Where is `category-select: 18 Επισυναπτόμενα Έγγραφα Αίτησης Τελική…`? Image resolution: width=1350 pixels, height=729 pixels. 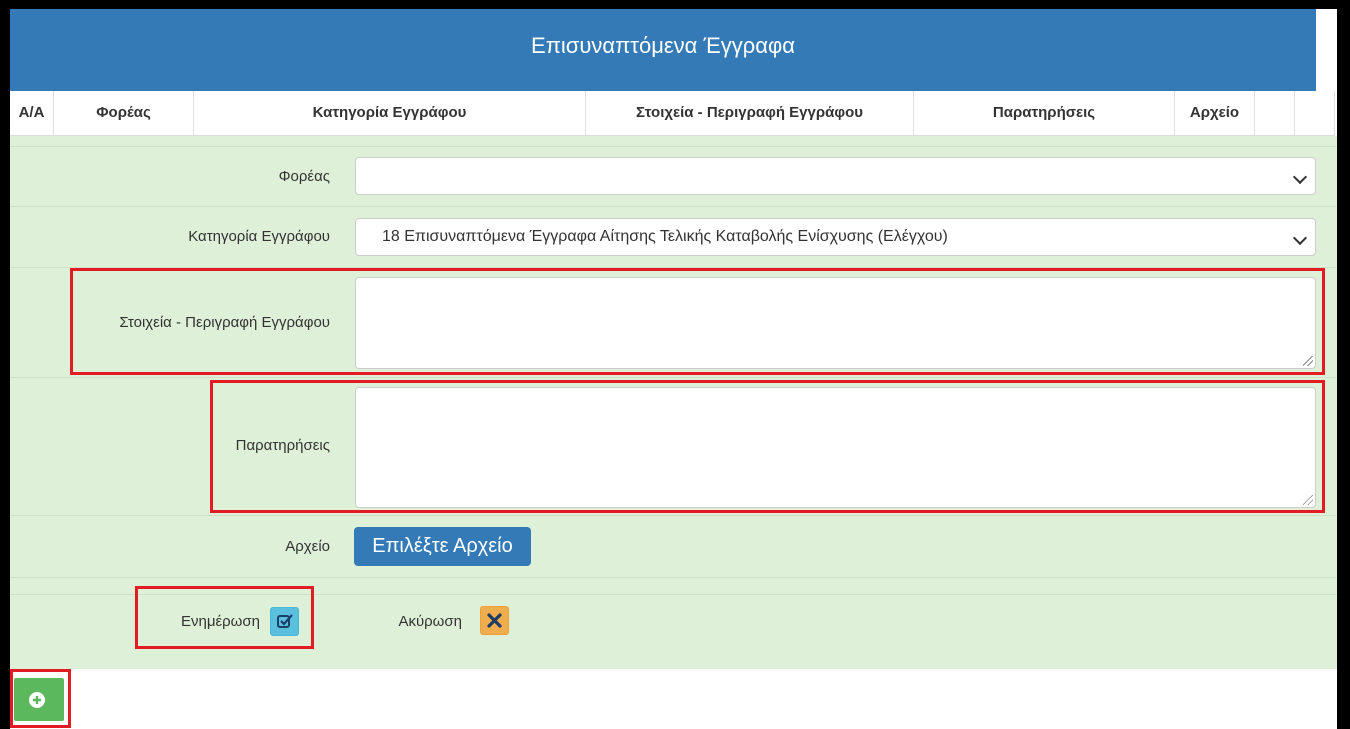 category-select: 18 Επισυναπτόμενα Έγγραφα Αίτησης Τελική… is located at coordinates (835, 237).